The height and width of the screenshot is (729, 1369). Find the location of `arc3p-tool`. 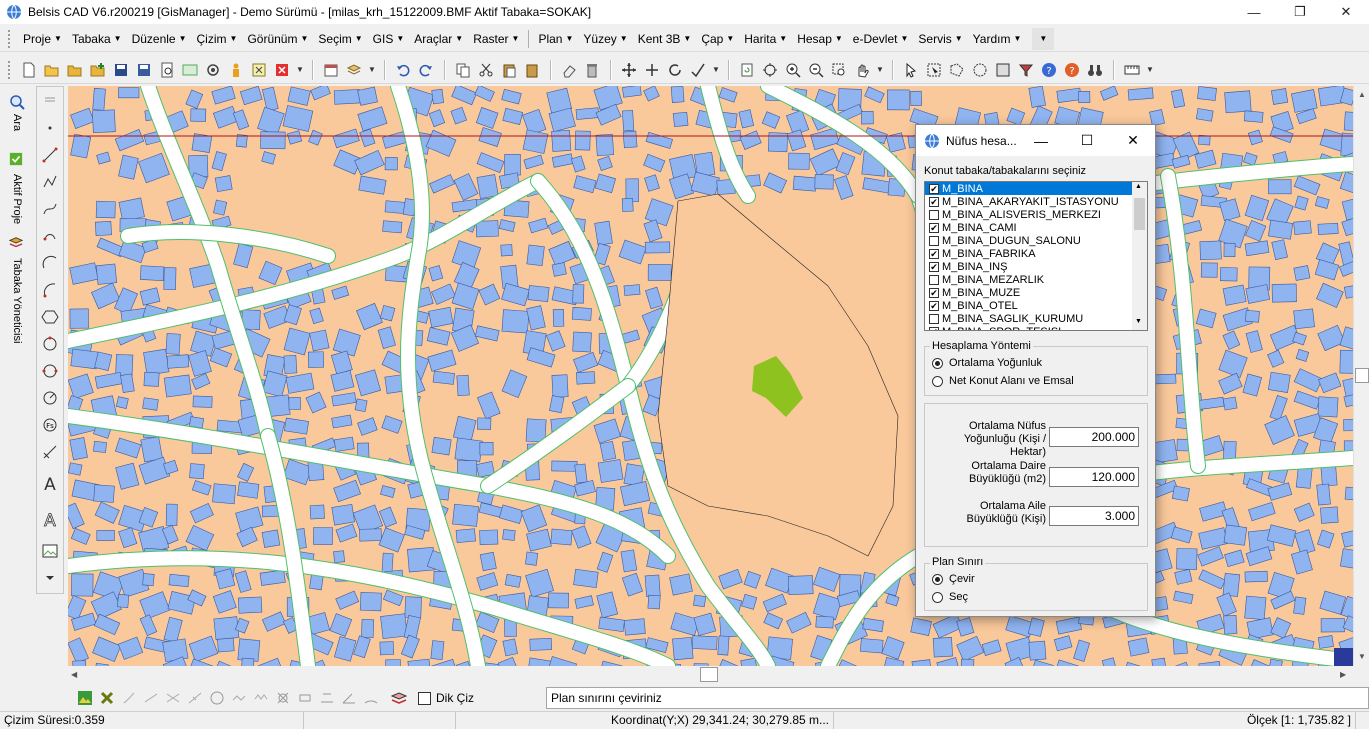

arc3p-tool is located at coordinates (50, 289).